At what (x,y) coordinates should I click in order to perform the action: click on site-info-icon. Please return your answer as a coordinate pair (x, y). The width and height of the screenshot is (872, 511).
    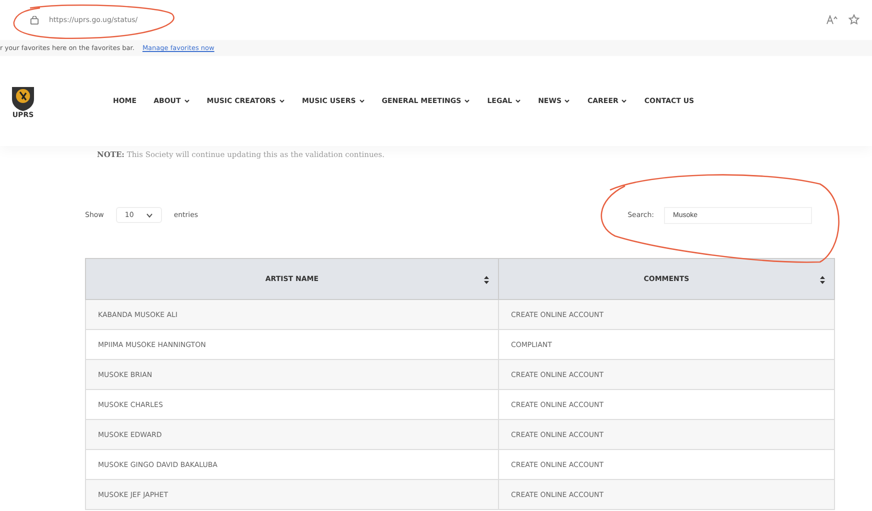
    Looking at the image, I should click on (34, 20).